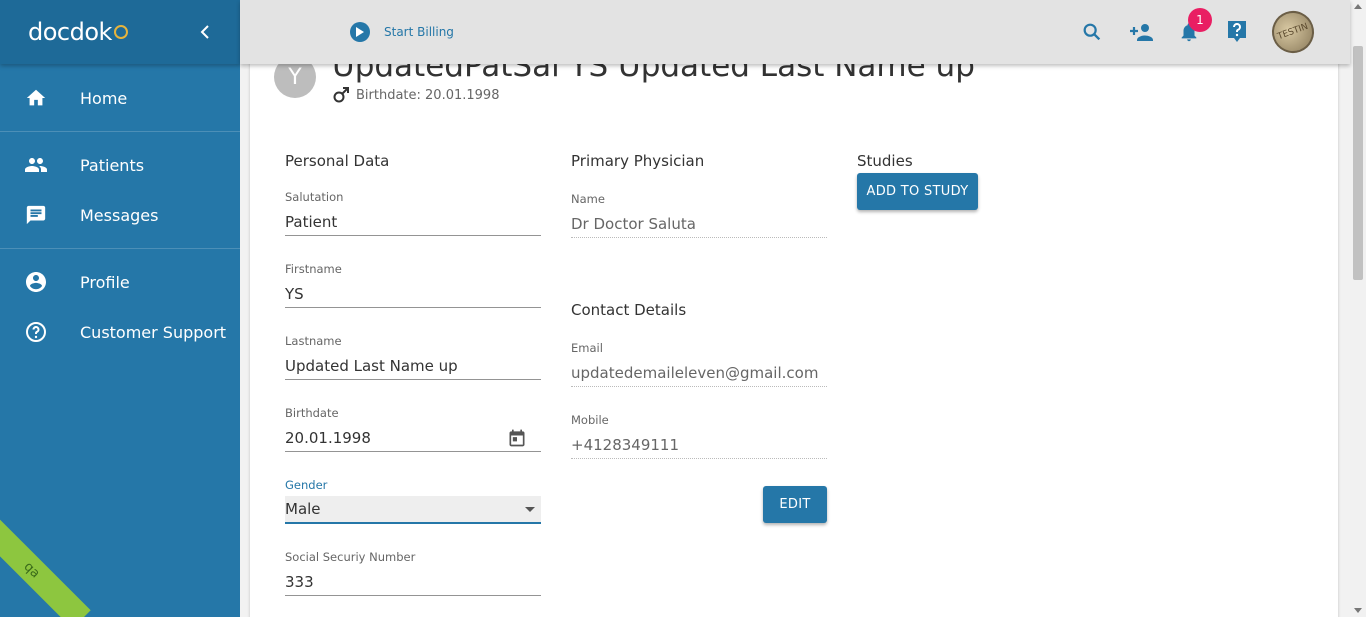 This screenshot has height=617, width=1366. I want to click on message-icon, so click(36, 215).